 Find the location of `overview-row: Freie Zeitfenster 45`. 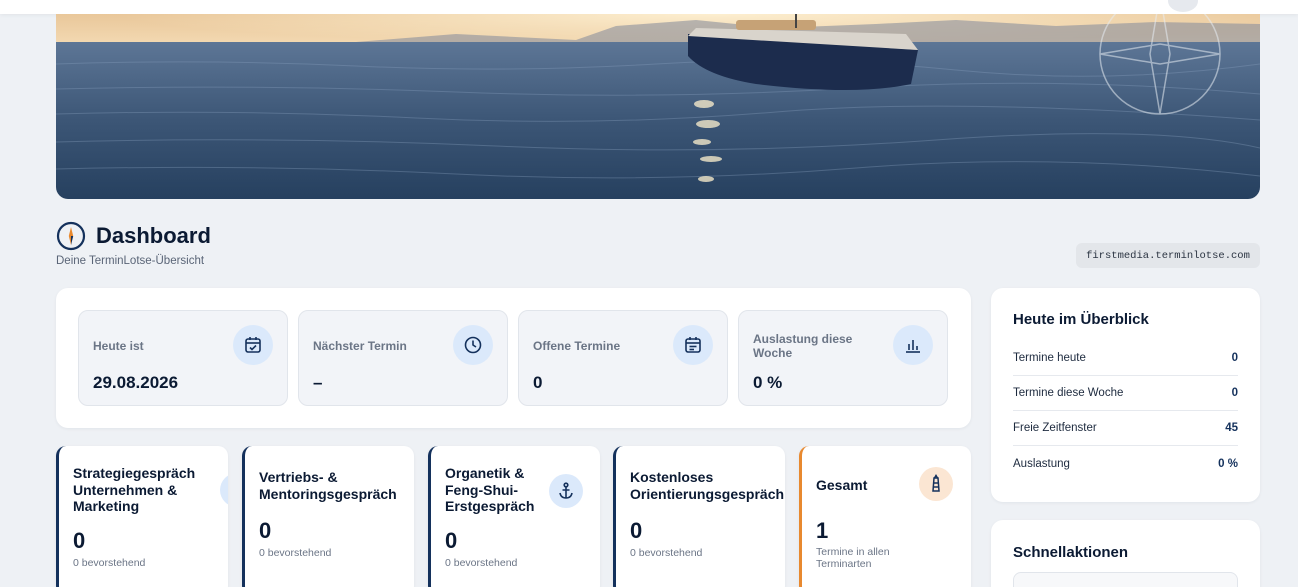

overview-row: Freie Zeitfenster 45 is located at coordinates (1125, 428).